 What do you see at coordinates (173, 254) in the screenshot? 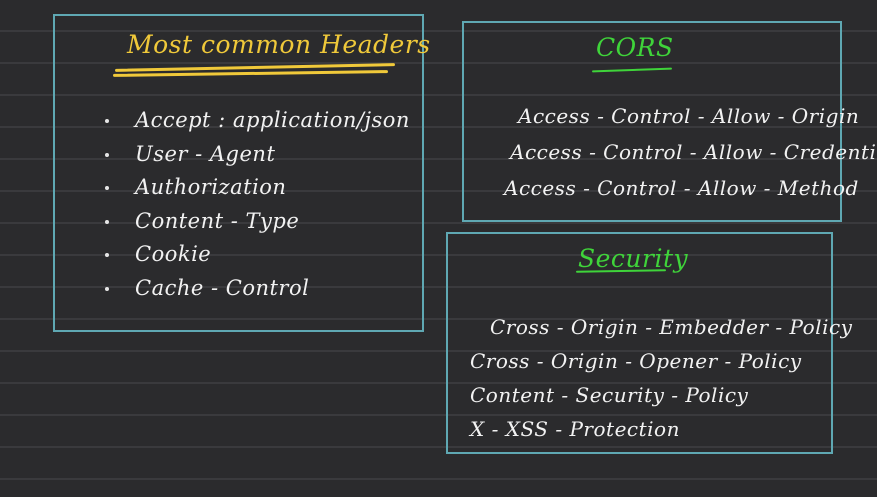
I see `list-item-label: Cookie` at bounding box center [173, 254].